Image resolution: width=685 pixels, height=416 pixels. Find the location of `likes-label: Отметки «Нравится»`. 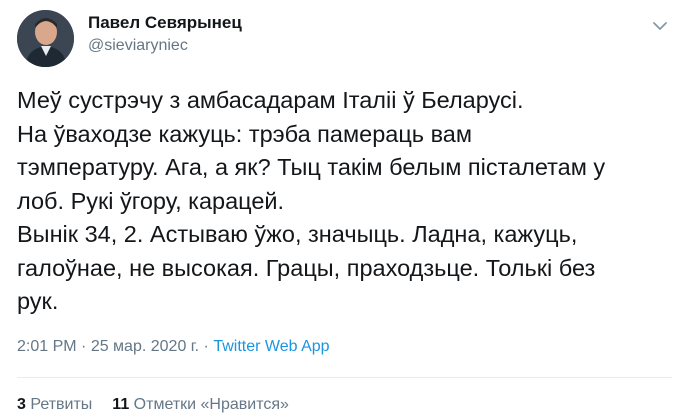

likes-label: Отметки «Нравится» is located at coordinates (211, 404).